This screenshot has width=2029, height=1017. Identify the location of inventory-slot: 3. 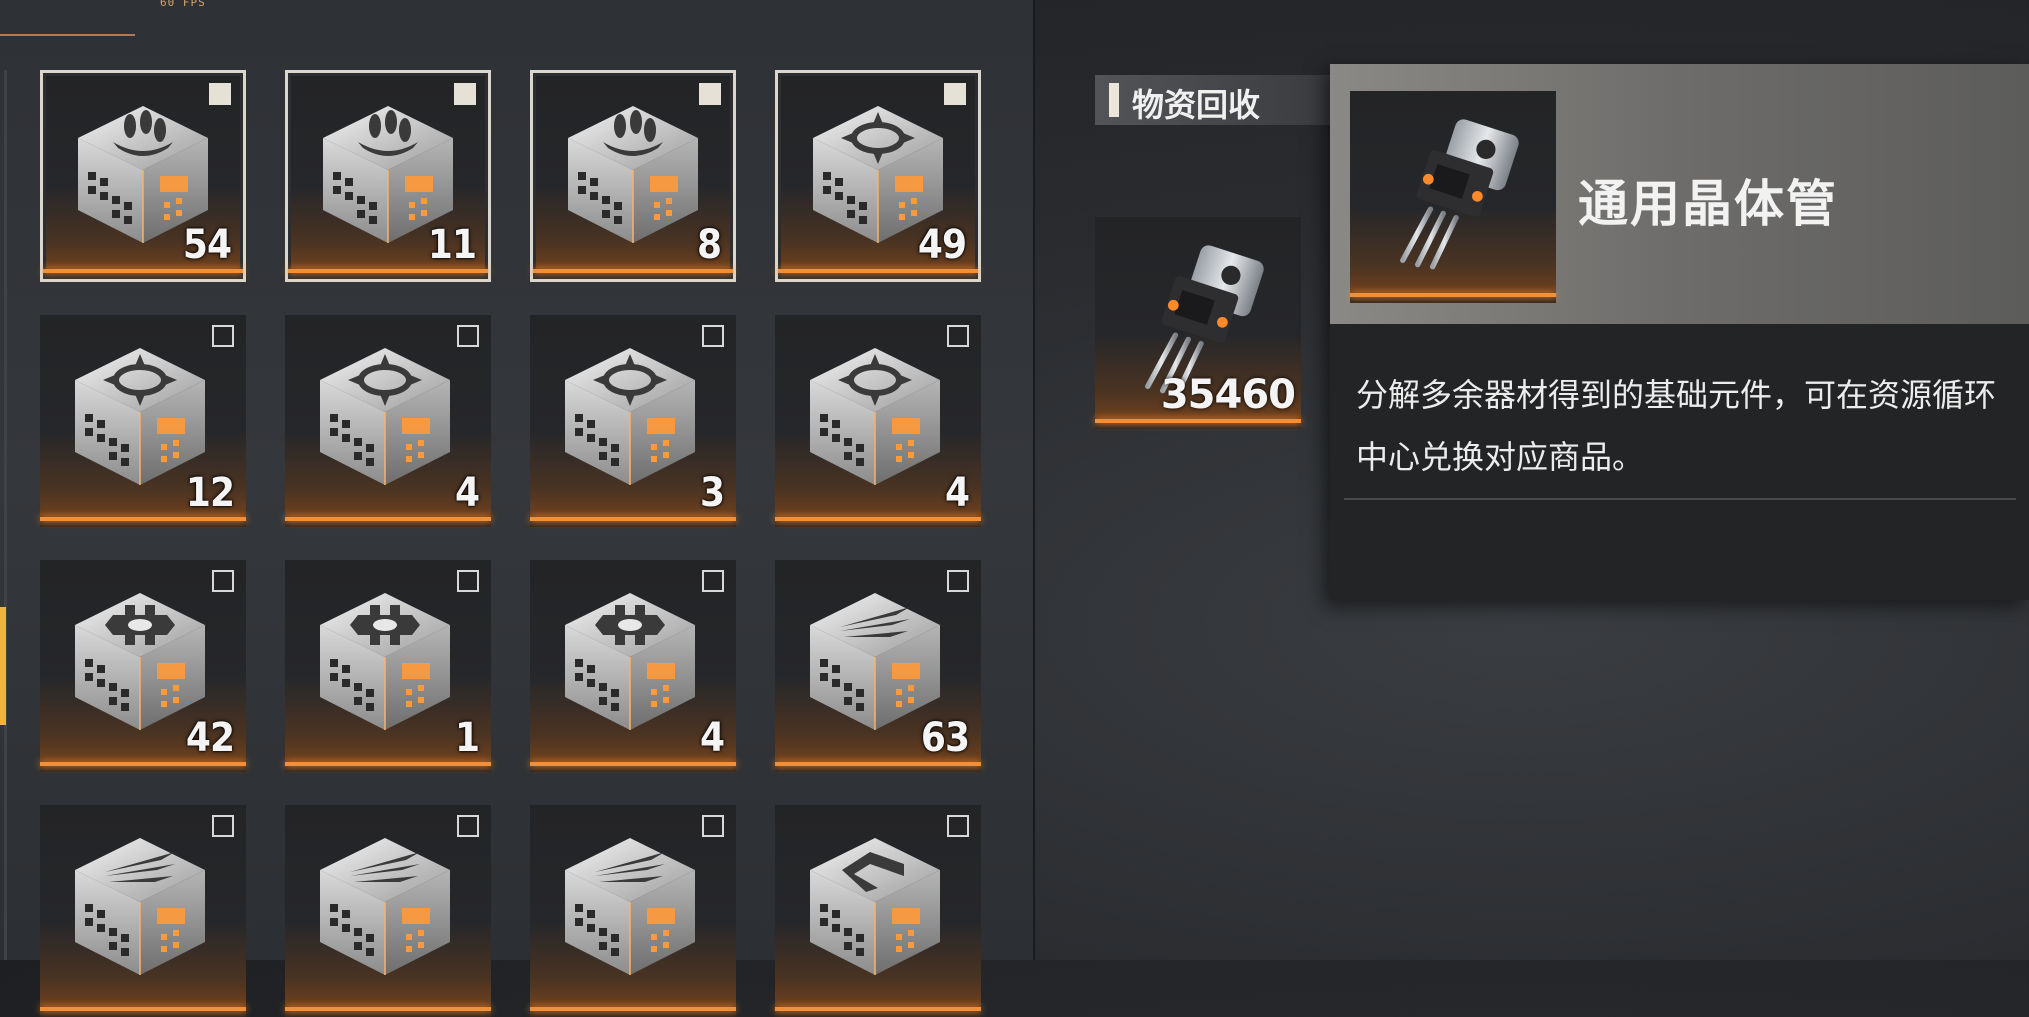
(633, 421).